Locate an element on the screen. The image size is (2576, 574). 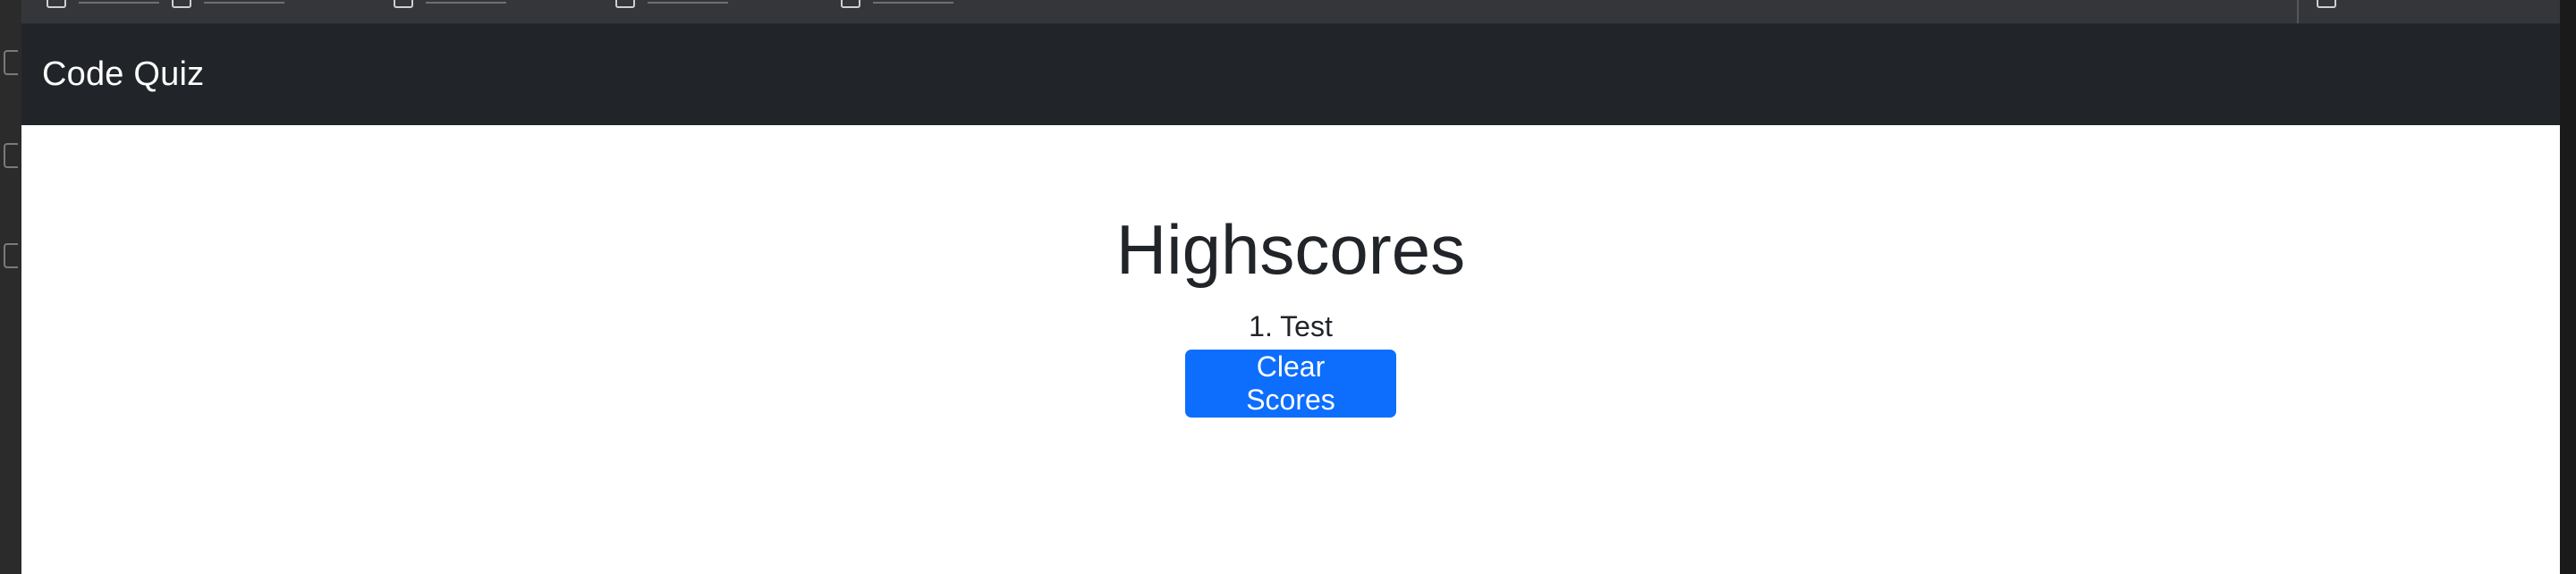
source-control-icon is located at coordinates (11, 62).